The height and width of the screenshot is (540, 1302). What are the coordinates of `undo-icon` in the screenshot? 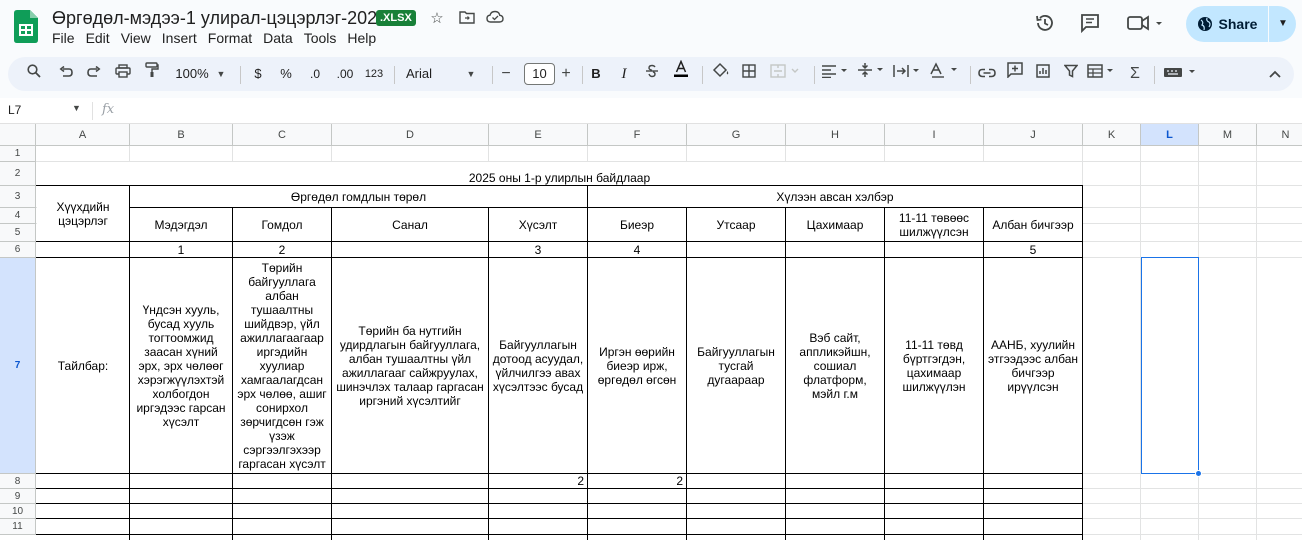 It's located at (66, 74).